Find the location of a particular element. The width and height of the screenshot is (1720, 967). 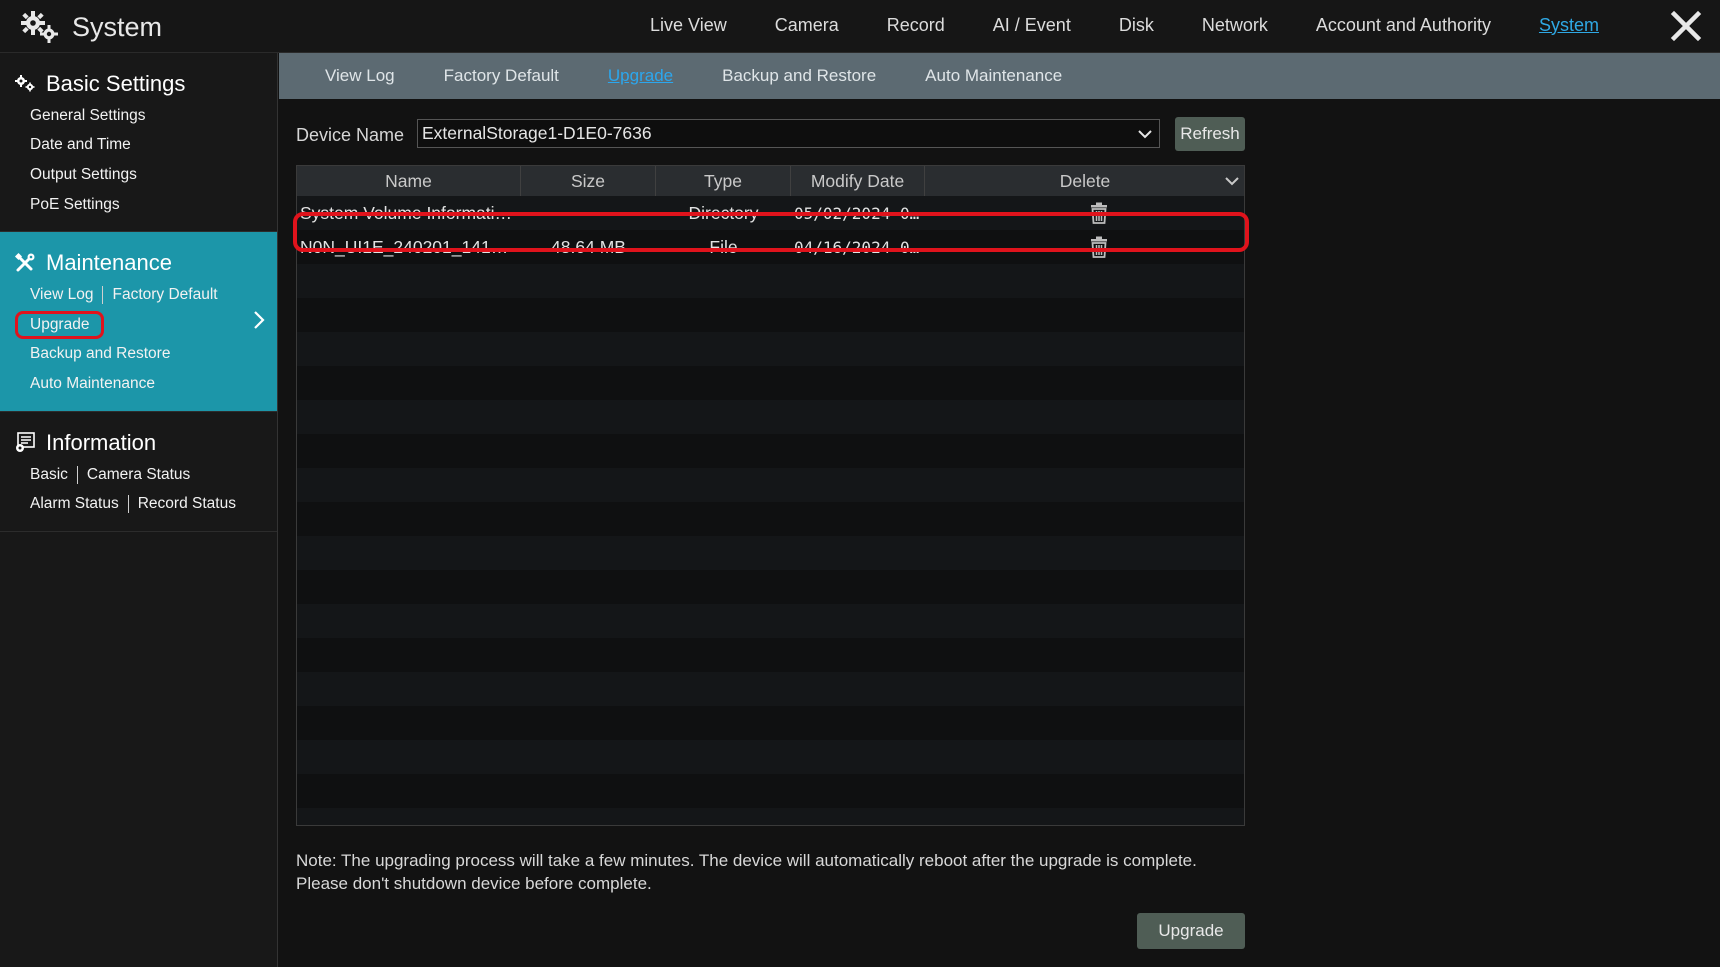

sidebar-item-view-log: View Log is located at coordinates (61, 295).